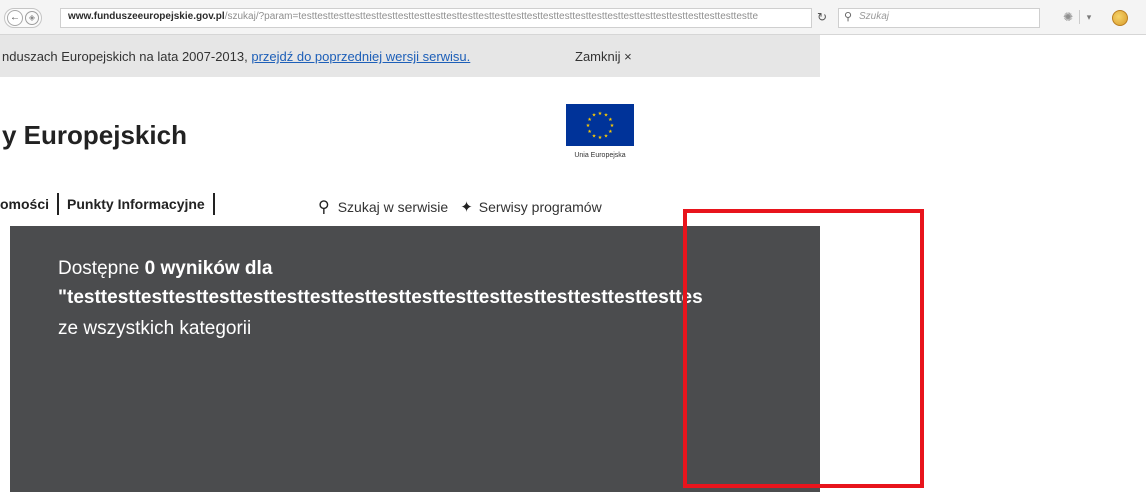  Describe the element at coordinates (360, 56) in the screenshot. I see `previous-version-link: przejdź do poprzedniej wersji serwisu.` at that location.